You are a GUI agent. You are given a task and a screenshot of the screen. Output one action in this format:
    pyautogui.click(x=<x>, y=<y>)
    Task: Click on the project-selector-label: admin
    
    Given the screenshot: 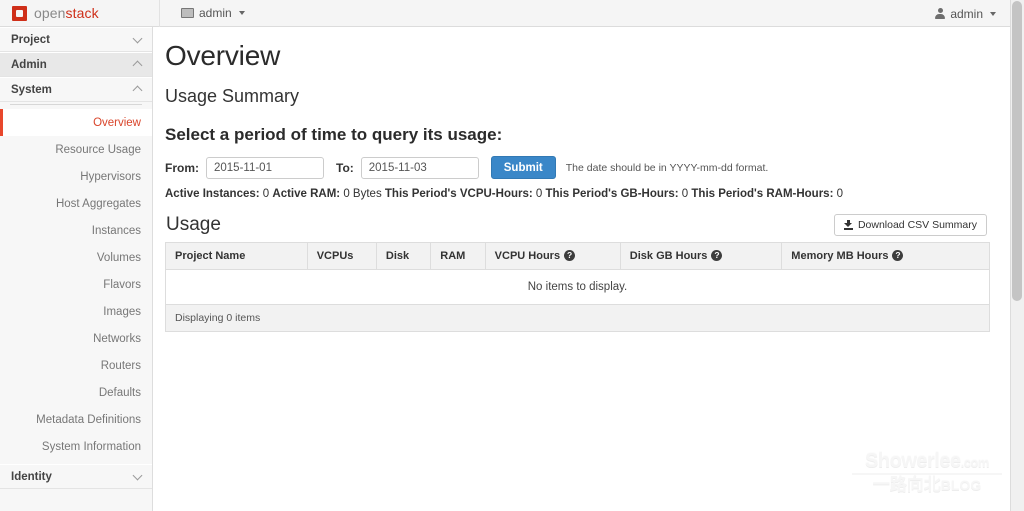 What is the action you would take?
    pyautogui.click(x=215, y=13)
    